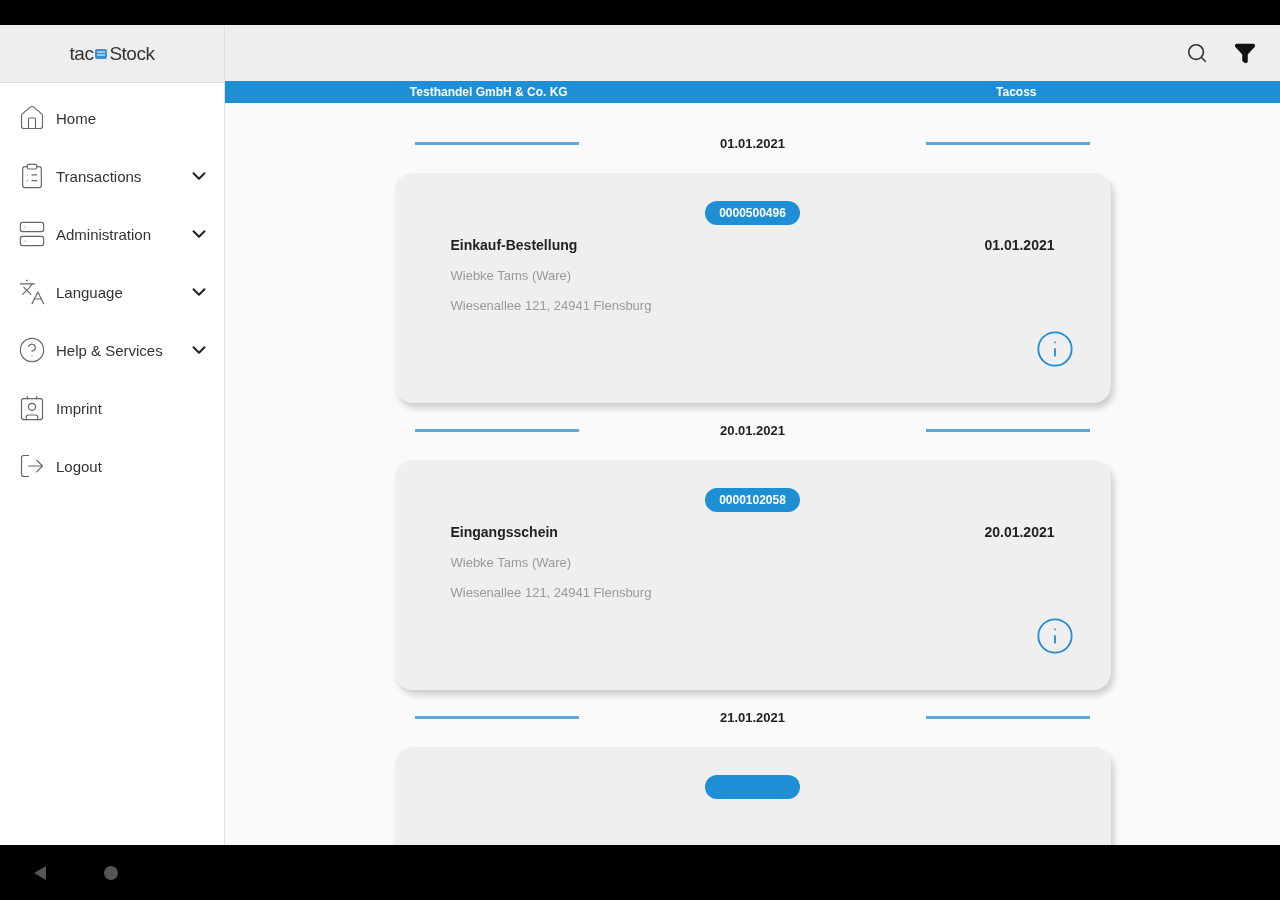 This screenshot has height=900, width=1280. Describe the element at coordinates (752, 575) in the screenshot. I see `document-card: 0000102058 Eingangsschein 20.01.2021 Wiebke Tams (Ware) Wiesenallee 121, 24941 Flensburg` at that location.